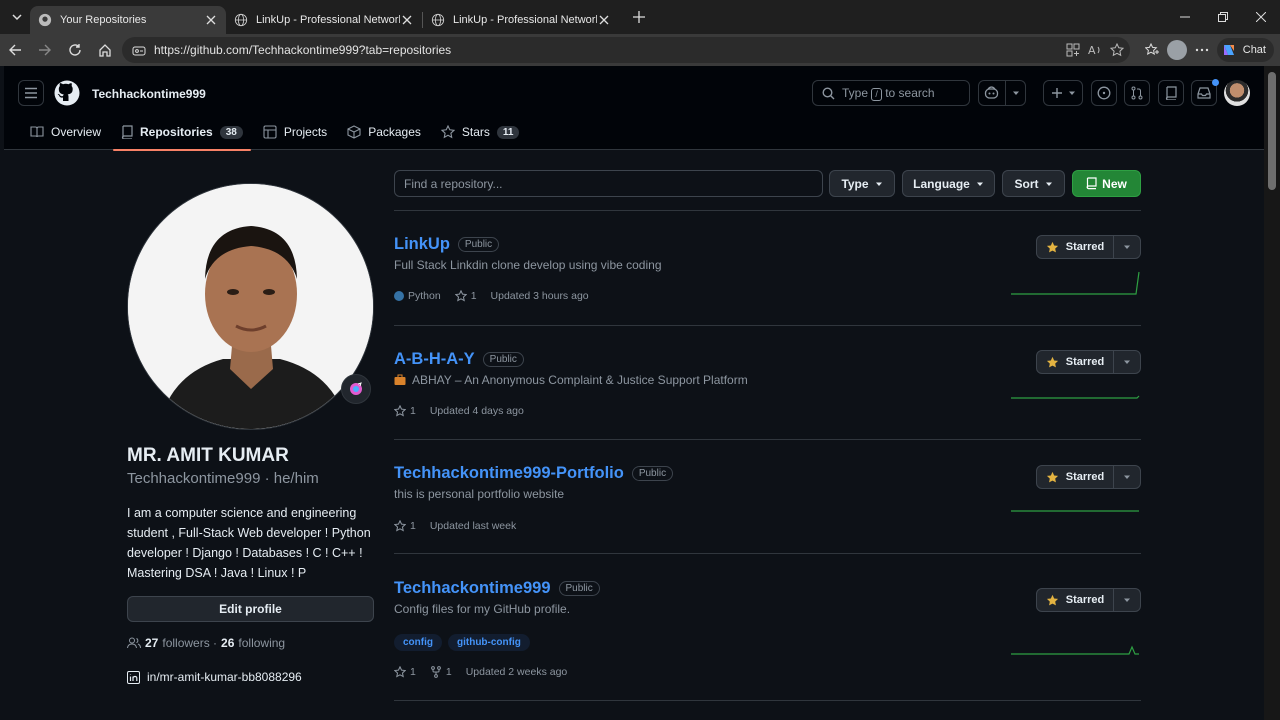 This screenshot has height=720, width=1280. What do you see at coordinates (828, 92) in the screenshot?
I see `search-icon` at bounding box center [828, 92].